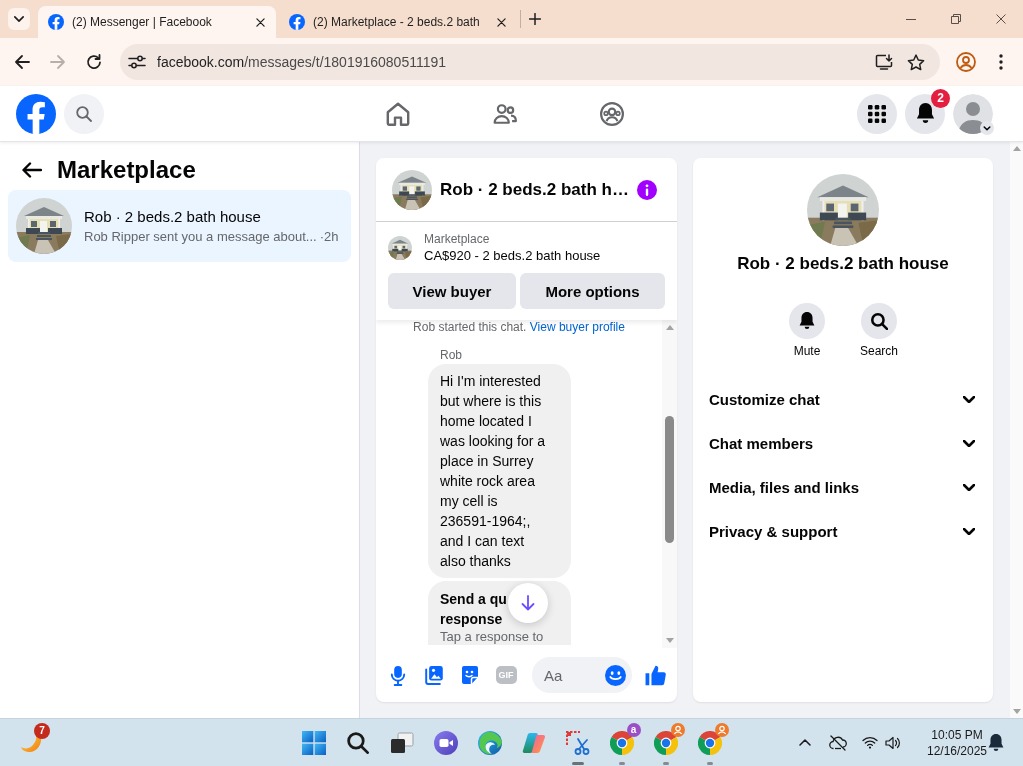  What do you see at coordinates (655, 675) in the screenshot?
I see `like-icon` at bounding box center [655, 675].